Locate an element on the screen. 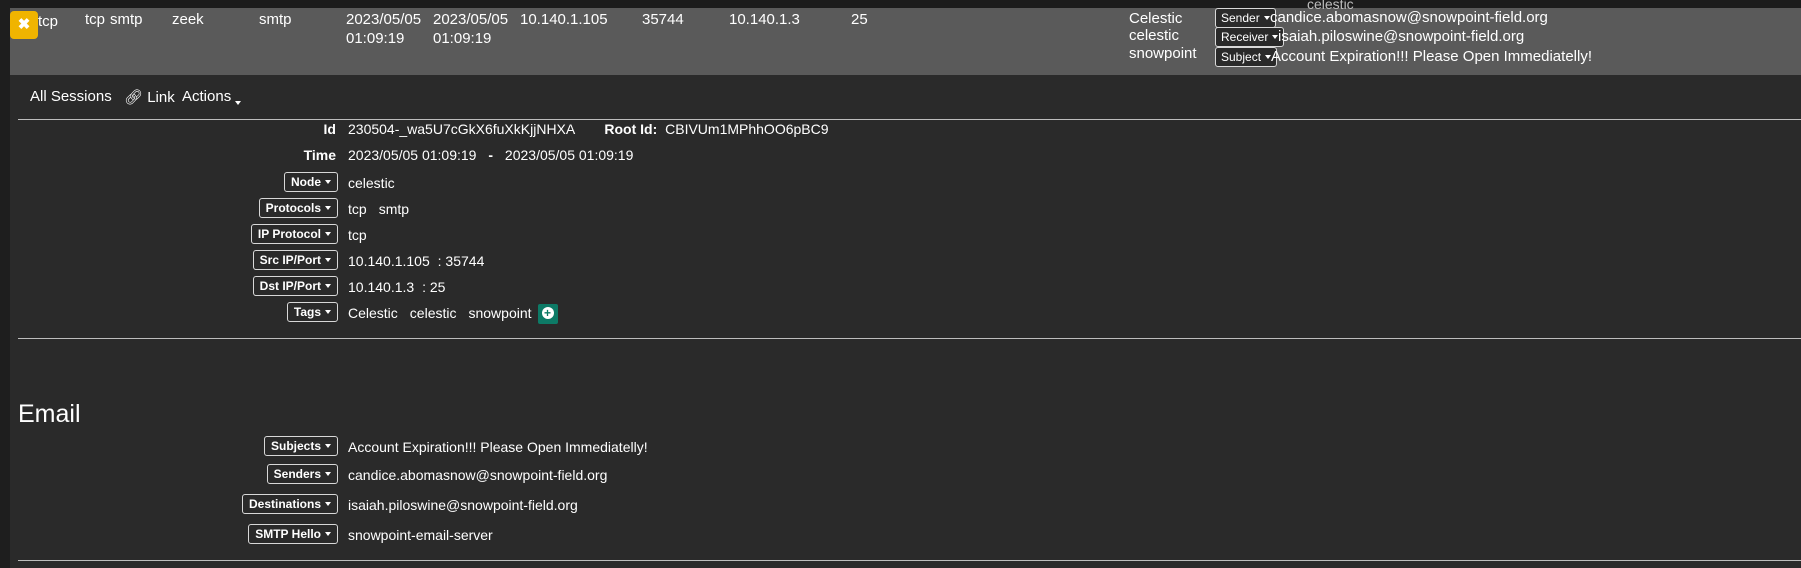 Image resolution: width=1801 pixels, height=568 pixels. row-start-time: 01:09:19 is located at coordinates (375, 38).